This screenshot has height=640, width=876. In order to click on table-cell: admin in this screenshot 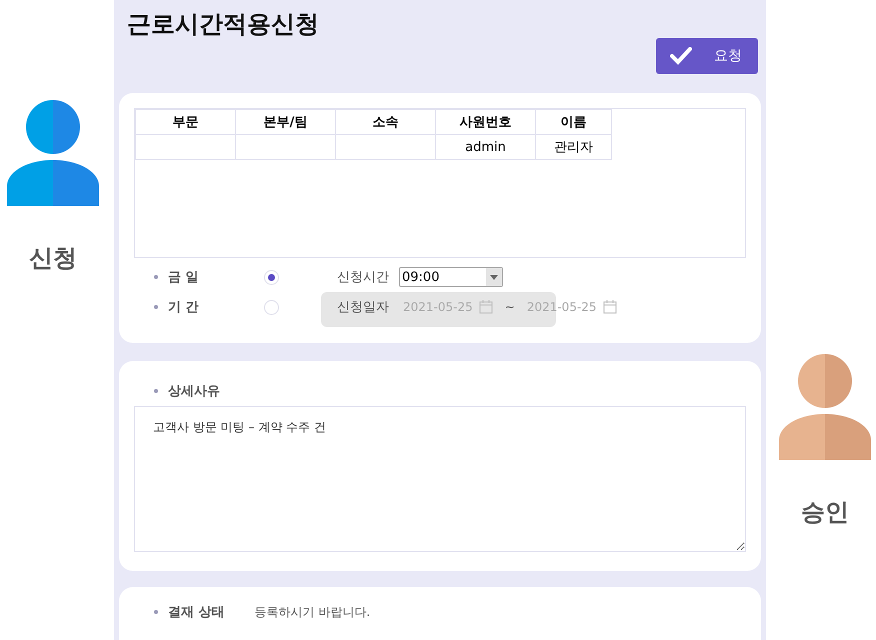, I will do `click(486, 147)`.